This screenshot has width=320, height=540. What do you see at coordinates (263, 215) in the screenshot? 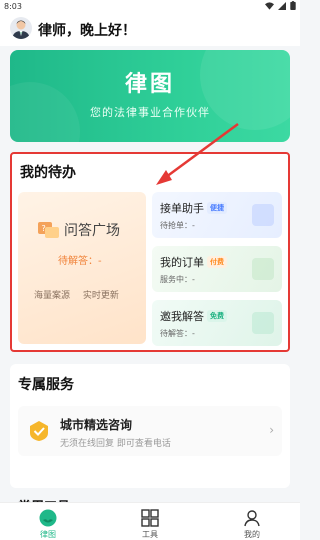
I see `clipboard-icon` at bounding box center [263, 215].